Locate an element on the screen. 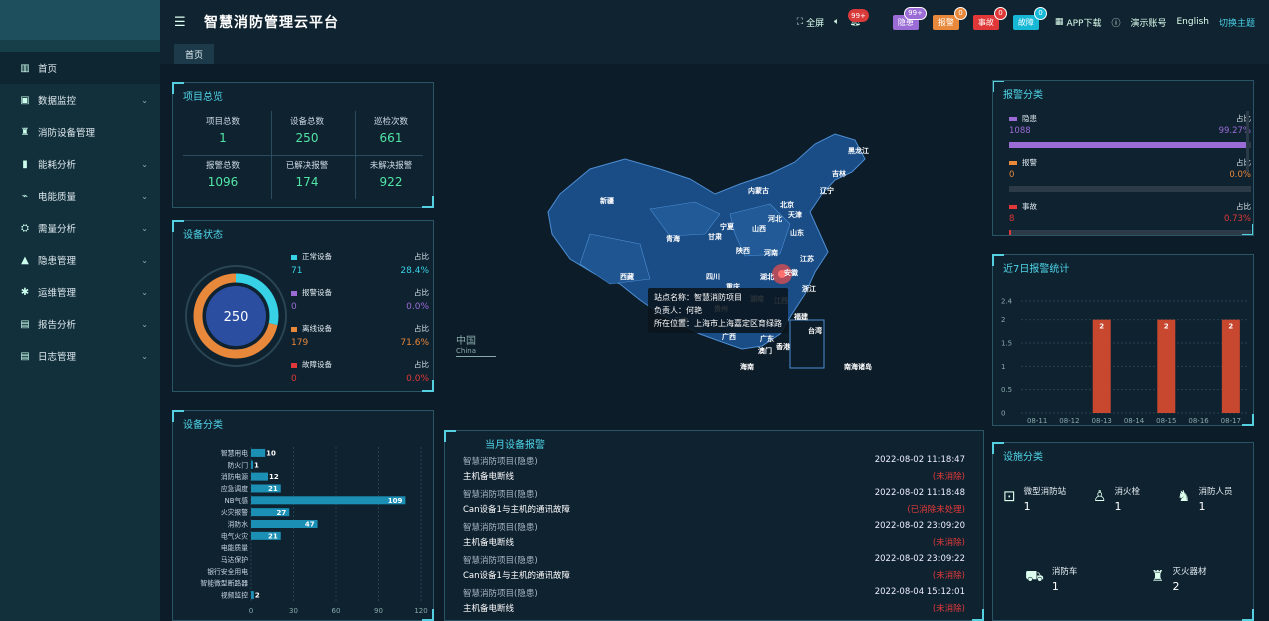  bell-button: 🔔︎ 99+ is located at coordinates (858, 18).